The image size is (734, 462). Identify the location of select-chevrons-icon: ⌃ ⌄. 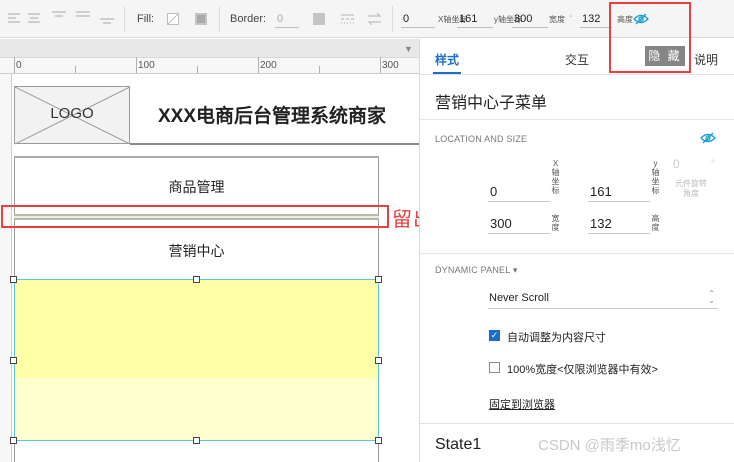
(711, 297).